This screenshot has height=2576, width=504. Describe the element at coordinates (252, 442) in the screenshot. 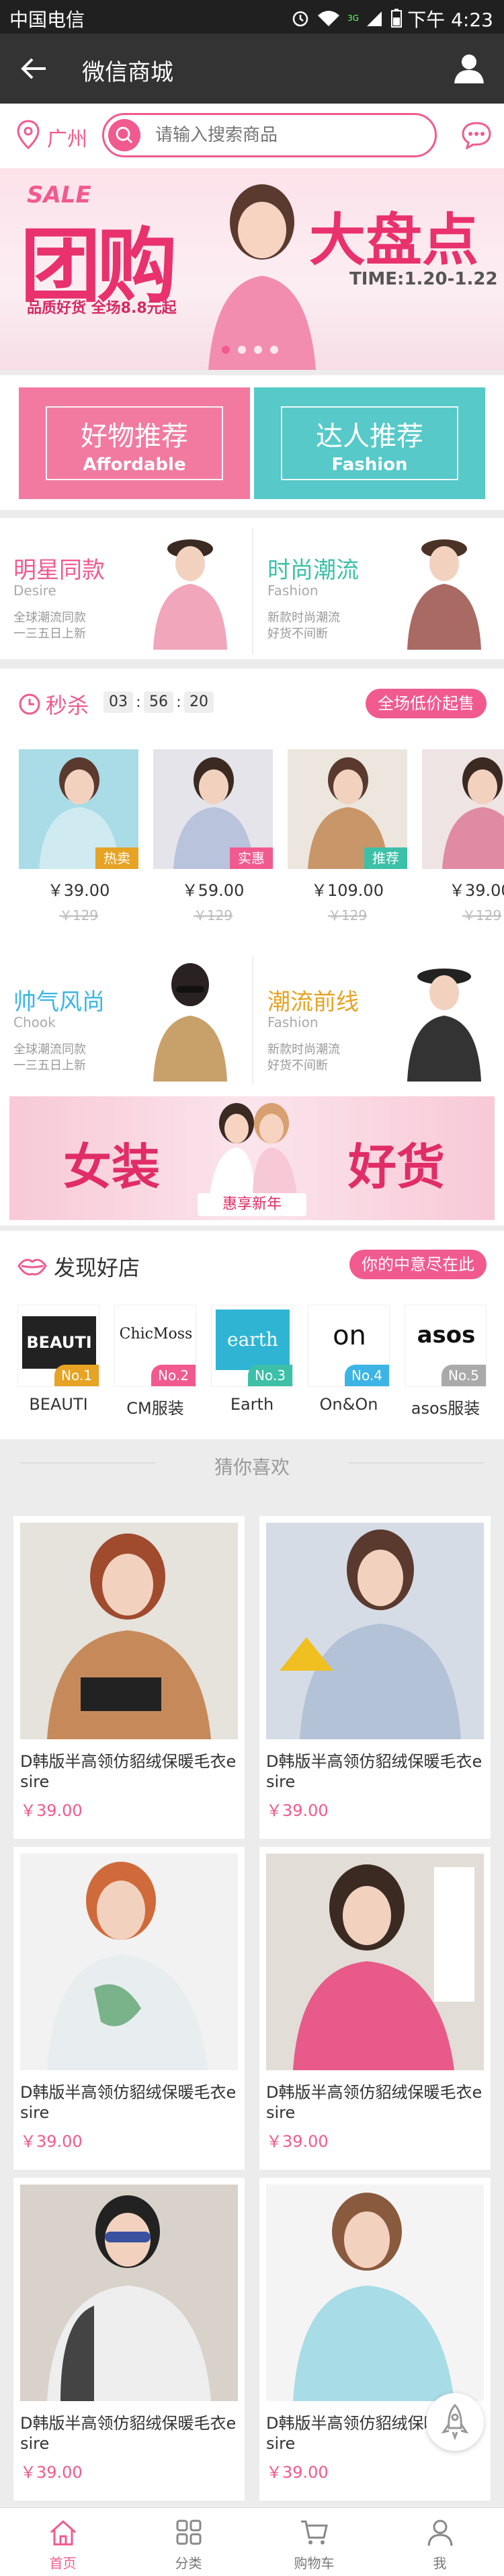

I see `promo-section: 好物推荐 Affordable 达人推荐 Fashion` at that location.